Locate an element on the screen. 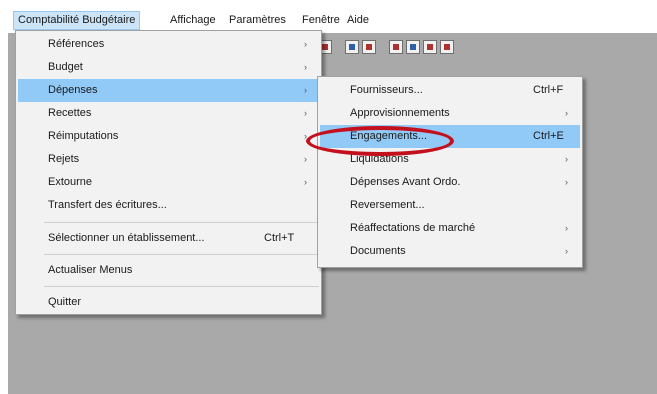  menu-item-budget: Budget › is located at coordinates (168, 67).